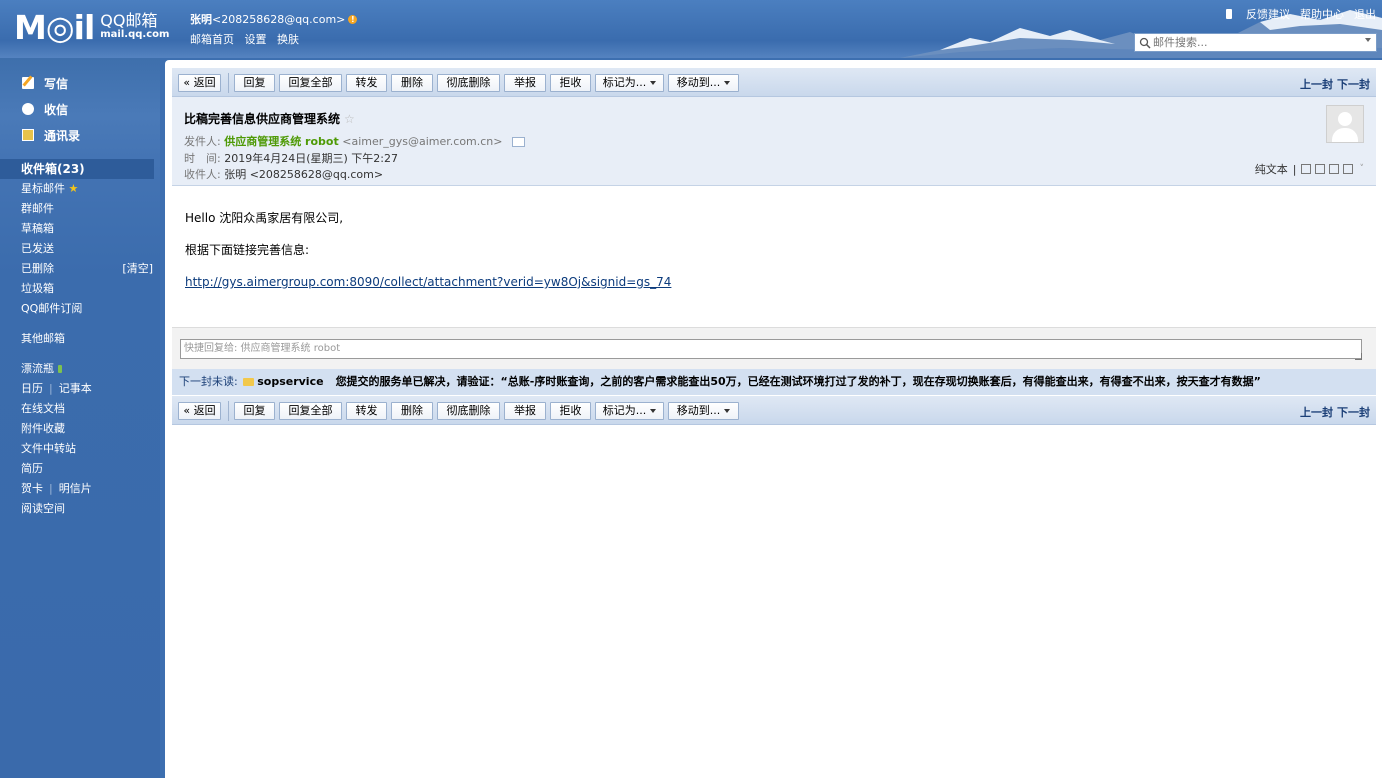 Image resolution: width=1382 pixels, height=778 pixels. What do you see at coordinates (80, 469) in the screenshot?
I see `sidebar-item-resume: 简历` at bounding box center [80, 469].